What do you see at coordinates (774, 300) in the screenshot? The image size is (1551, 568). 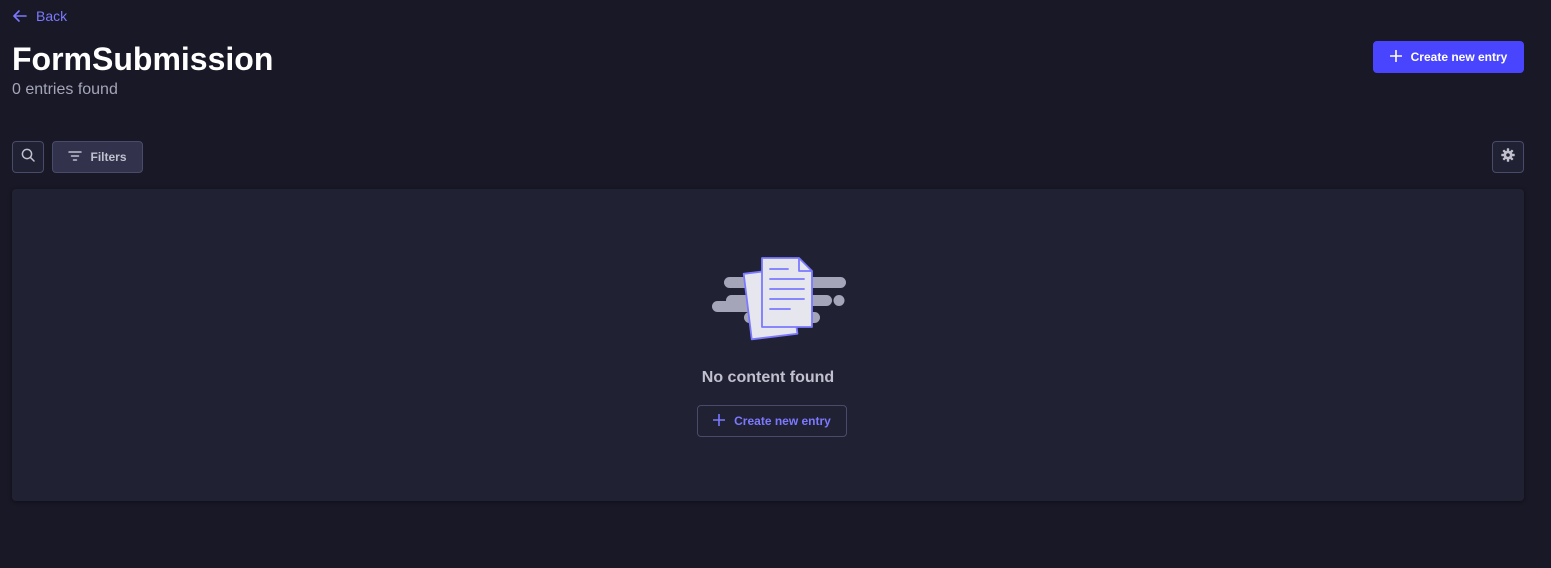 I see `documents-illustration` at bounding box center [774, 300].